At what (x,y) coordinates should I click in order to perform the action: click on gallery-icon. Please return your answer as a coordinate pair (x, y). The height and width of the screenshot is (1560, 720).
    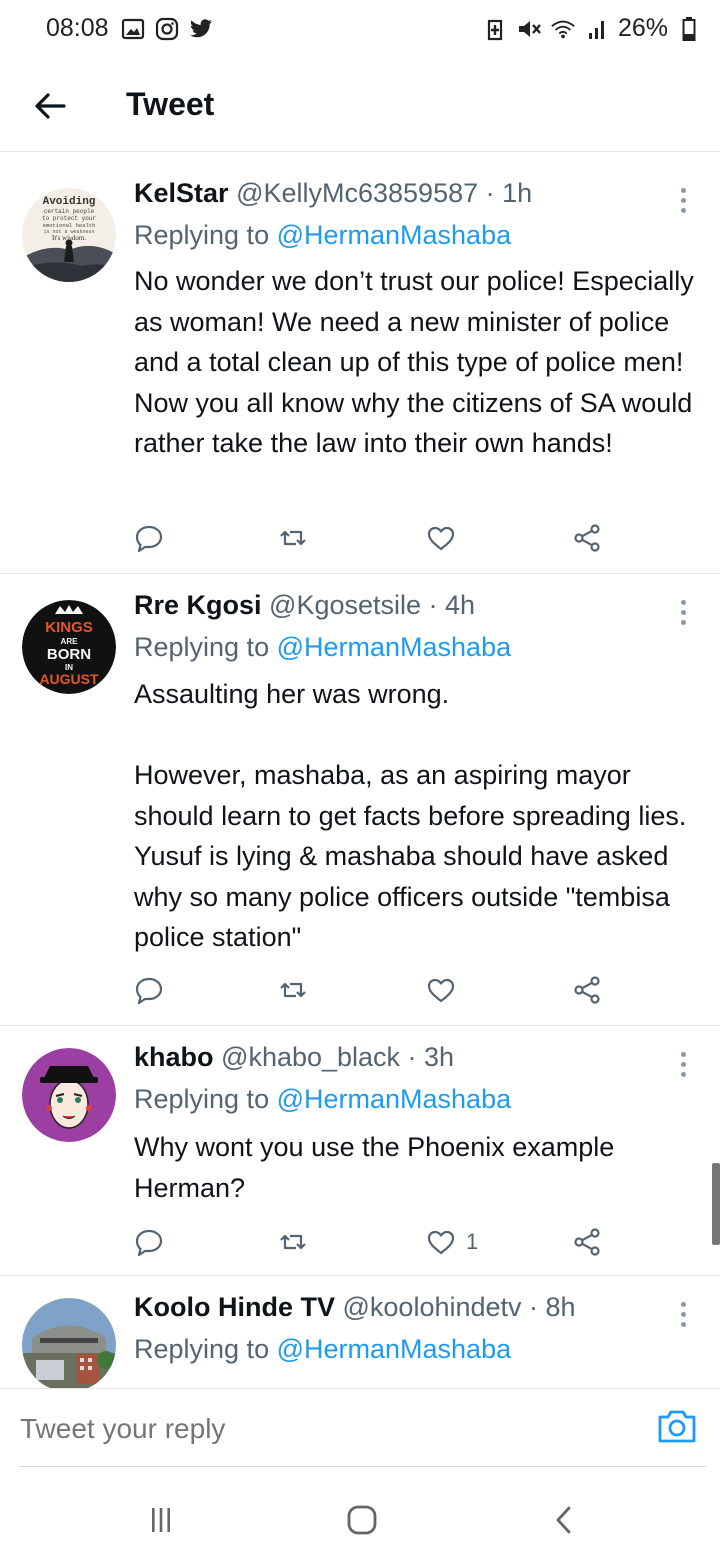
    Looking at the image, I should click on (133, 29).